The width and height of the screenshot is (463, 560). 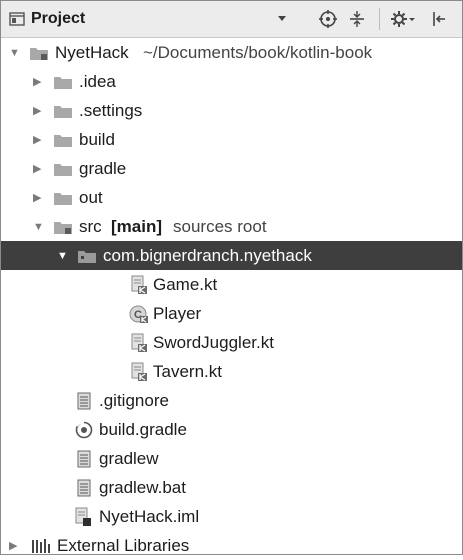 What do you see at coordinates (231, 110) in the screenshot?
I see `tree-row-folder: ▶ .settings` at bounding box center [231, 110].